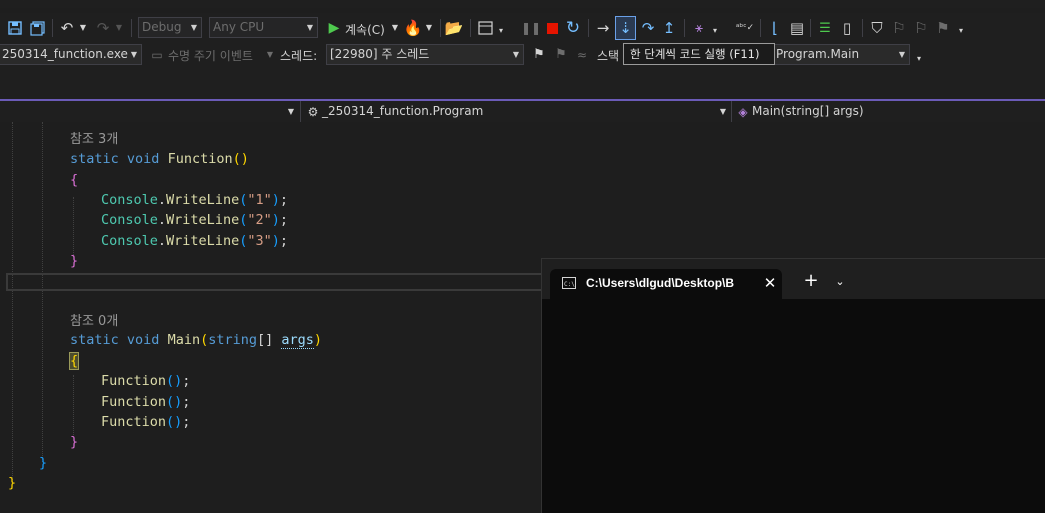 This screenshot has height=513, width=1045. What do you see at coordinates (723, 111) in the screenshot?
I see `type-dropdown-icon: ▼` at bounding box center [723, 111].